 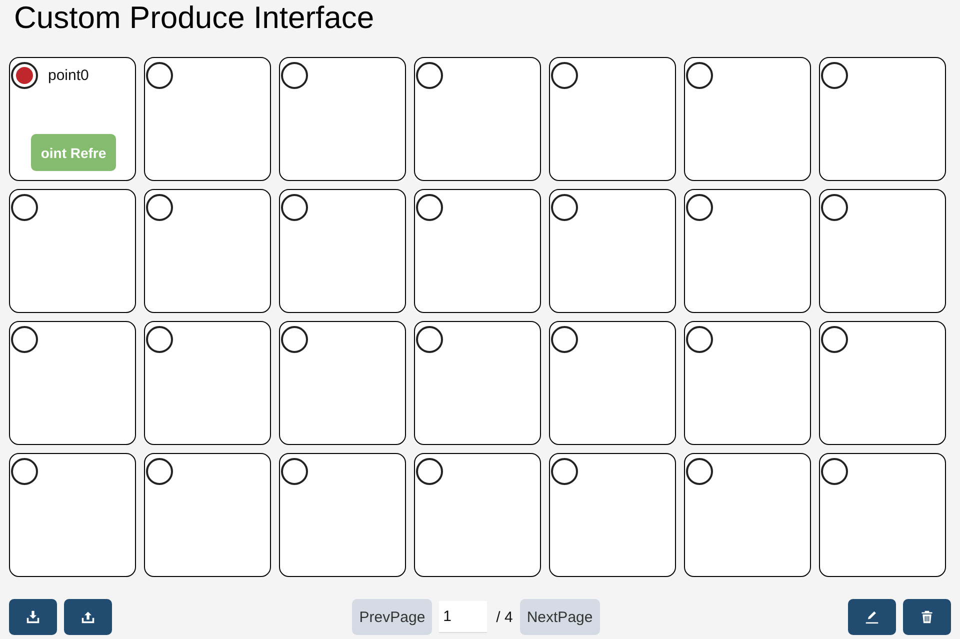 I want to click on download-button, so click(x=33, y=617).